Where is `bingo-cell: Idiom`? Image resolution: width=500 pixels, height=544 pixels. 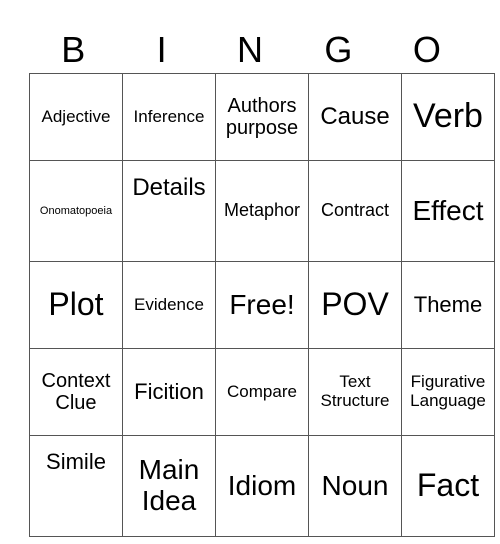
bingo-cell: Idiom is located at coordinates (262, 486).